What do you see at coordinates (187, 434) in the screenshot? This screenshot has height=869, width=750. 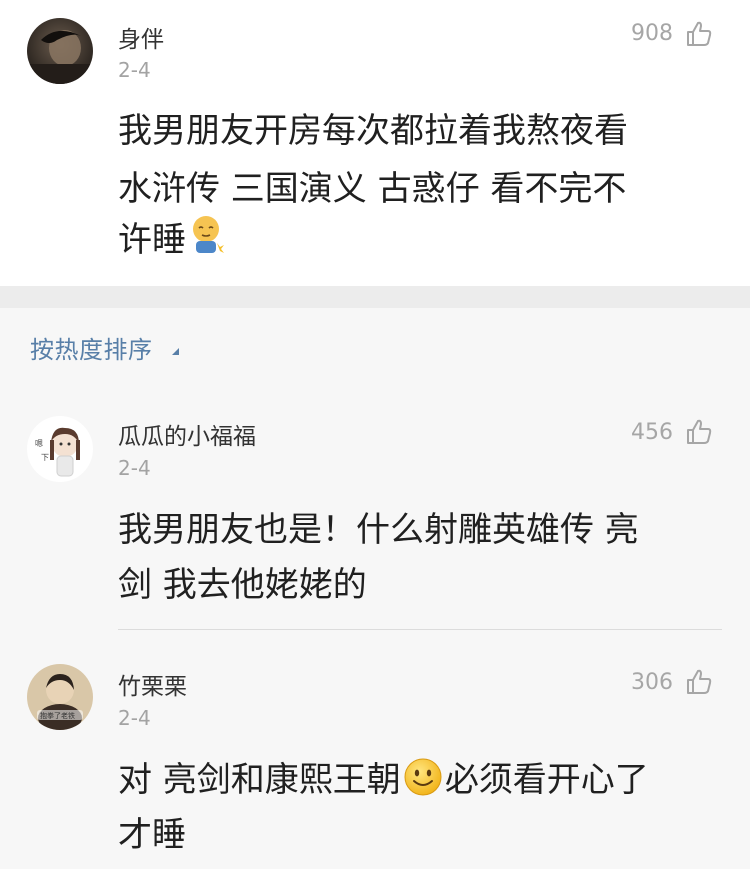 I see `reply-username: 瓜瓜的小福福` at bounding box center [187, 434].